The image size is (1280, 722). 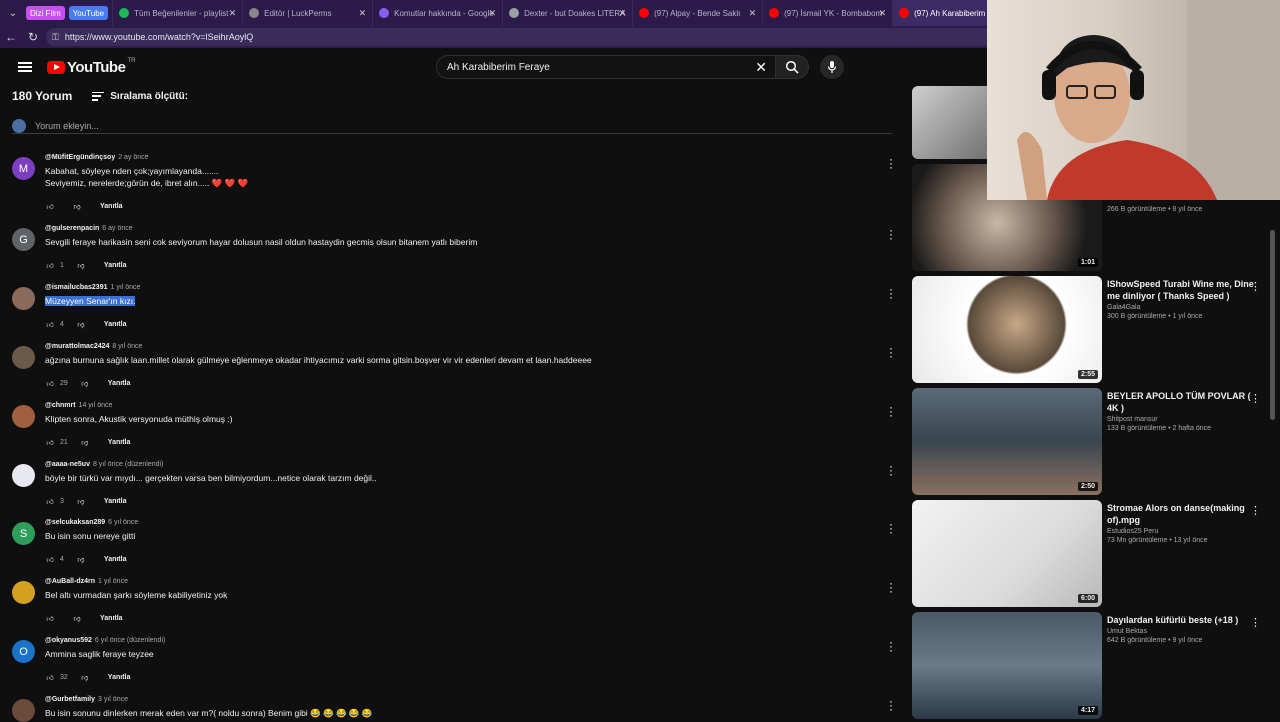 I want to click on channel-name: Gala4Gala, so click(x=1182, y=307).